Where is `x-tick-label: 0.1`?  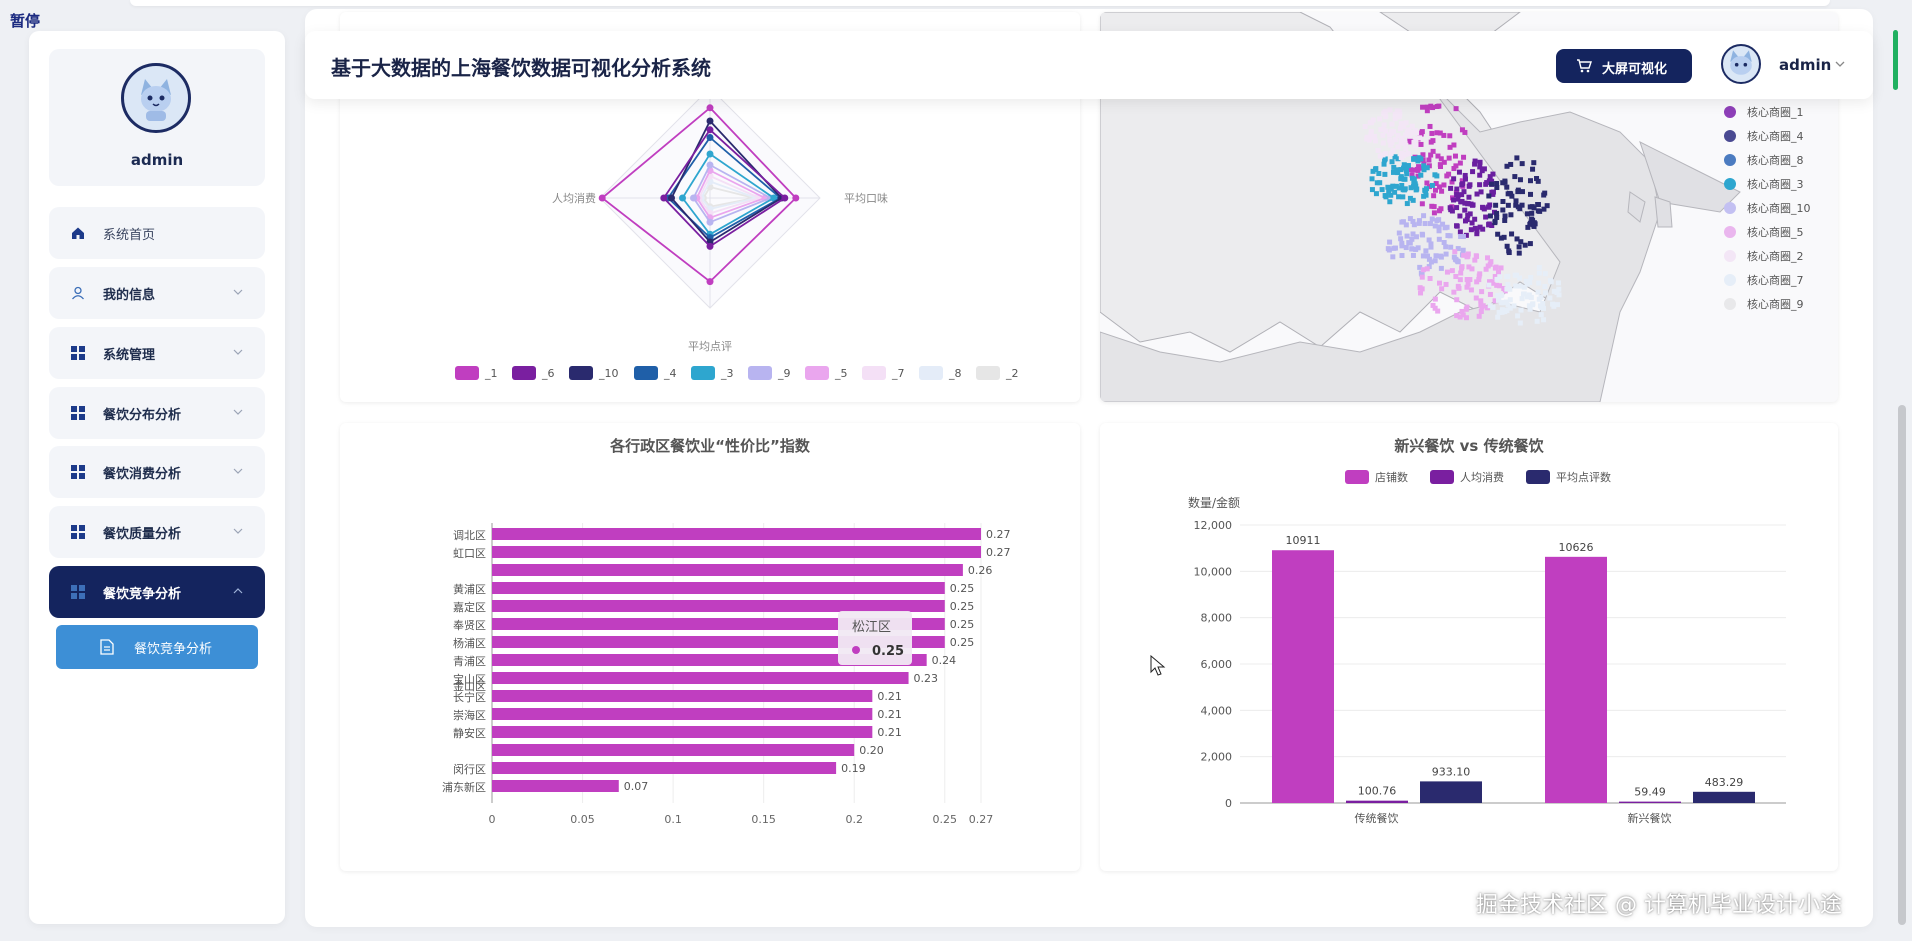
x-tick-label: 0.1 is located at coordinates (673, 819).